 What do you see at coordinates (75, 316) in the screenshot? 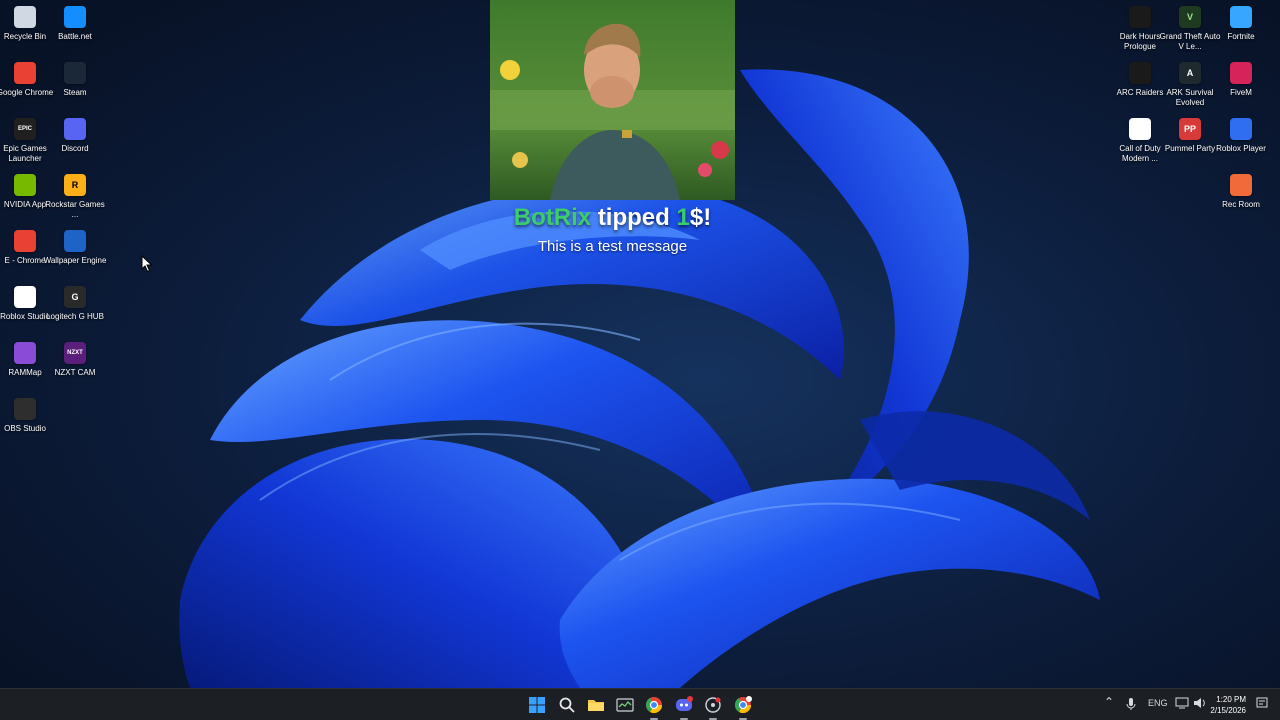
I see `desktop-shortcut-label: Logitech G HUB` at bounding box center [75, 316].